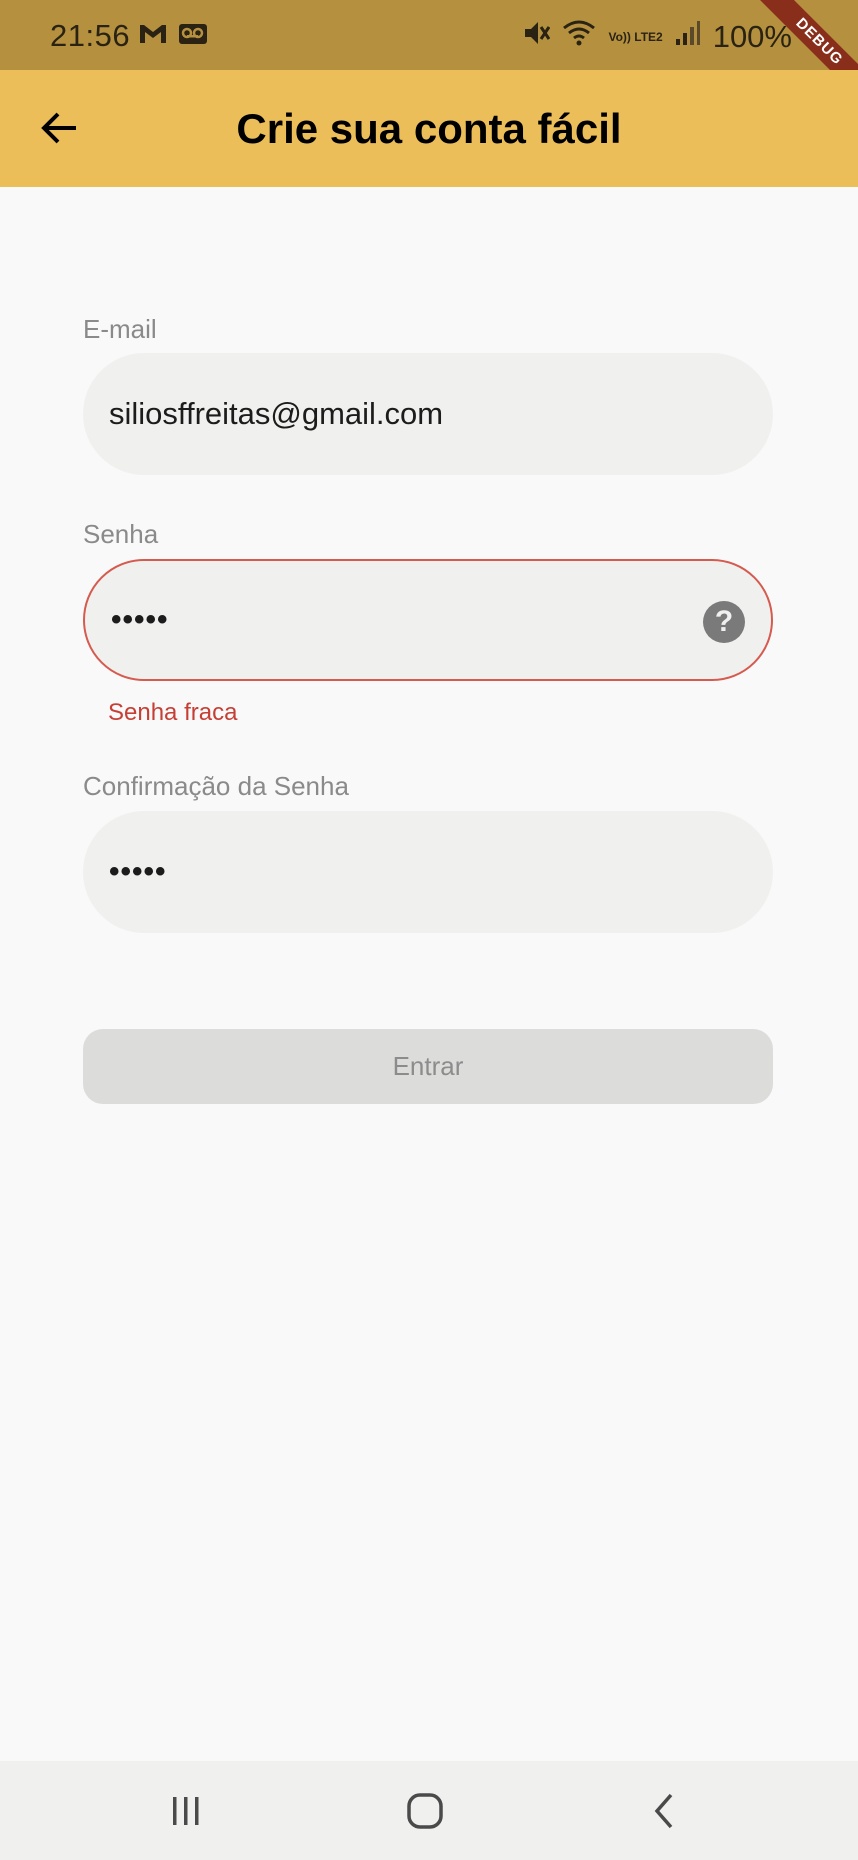  What do you see at coordinates (276, 413) in the screenshot?
I see `email-value: siliosffreitas@gmail.com` at bounding box center [276, 413].